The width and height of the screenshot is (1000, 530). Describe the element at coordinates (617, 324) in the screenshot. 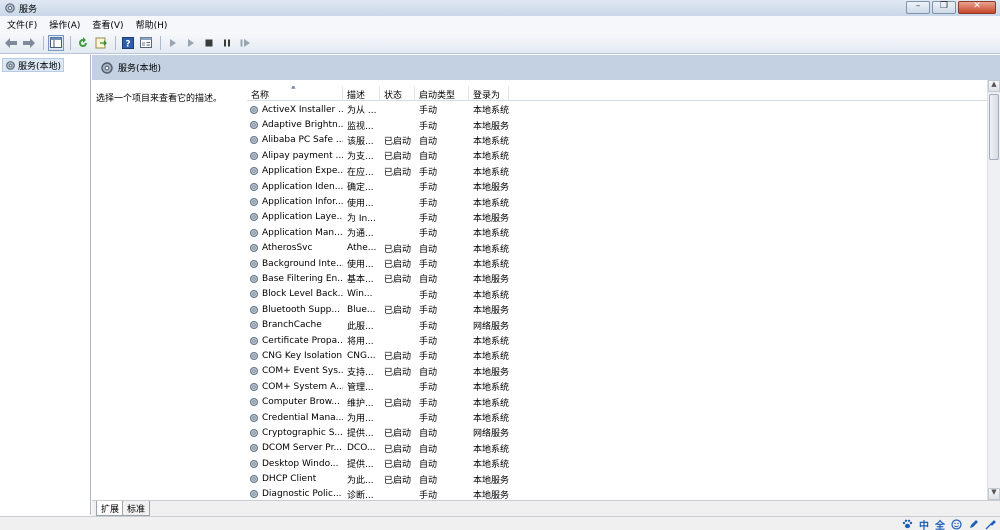

I see `table-row: BranchCache 此服... 手动 网络服务` at that location.